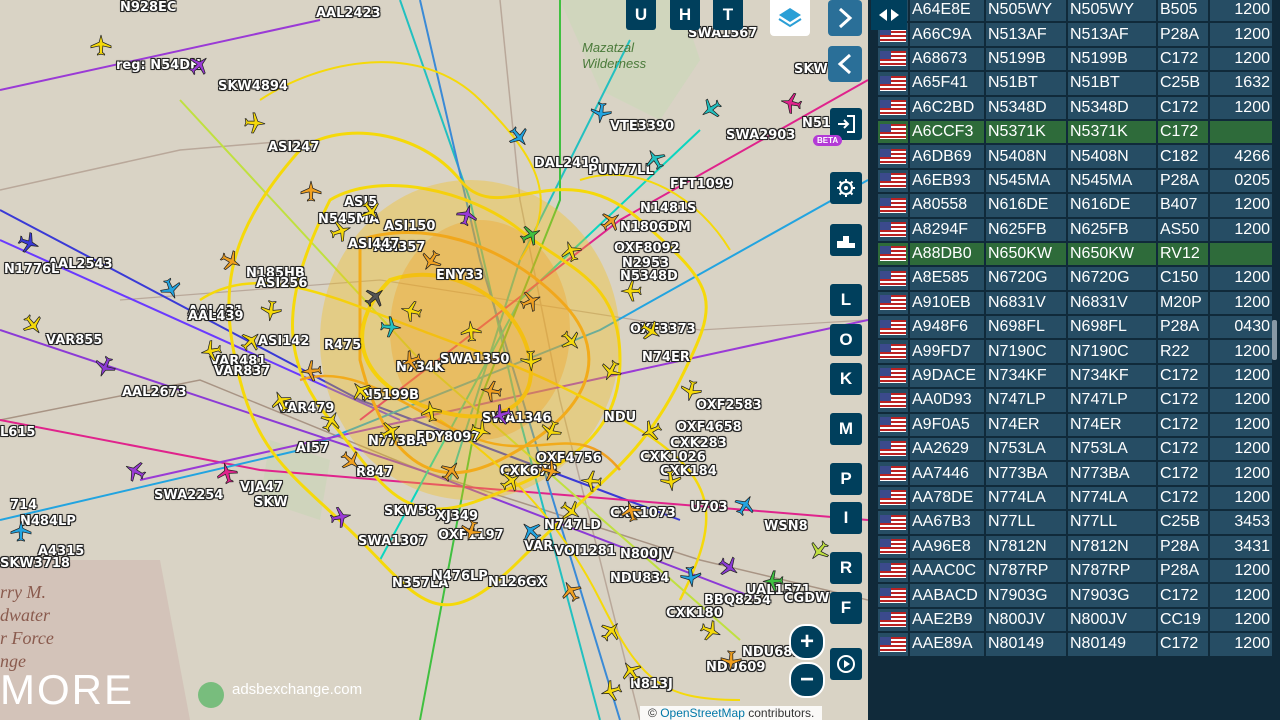 This screenshot has height=720, width=1280. Describe the element at coordinates (74, 340) in the screenshot. I see `aircraft-label: VAR855` at that location.